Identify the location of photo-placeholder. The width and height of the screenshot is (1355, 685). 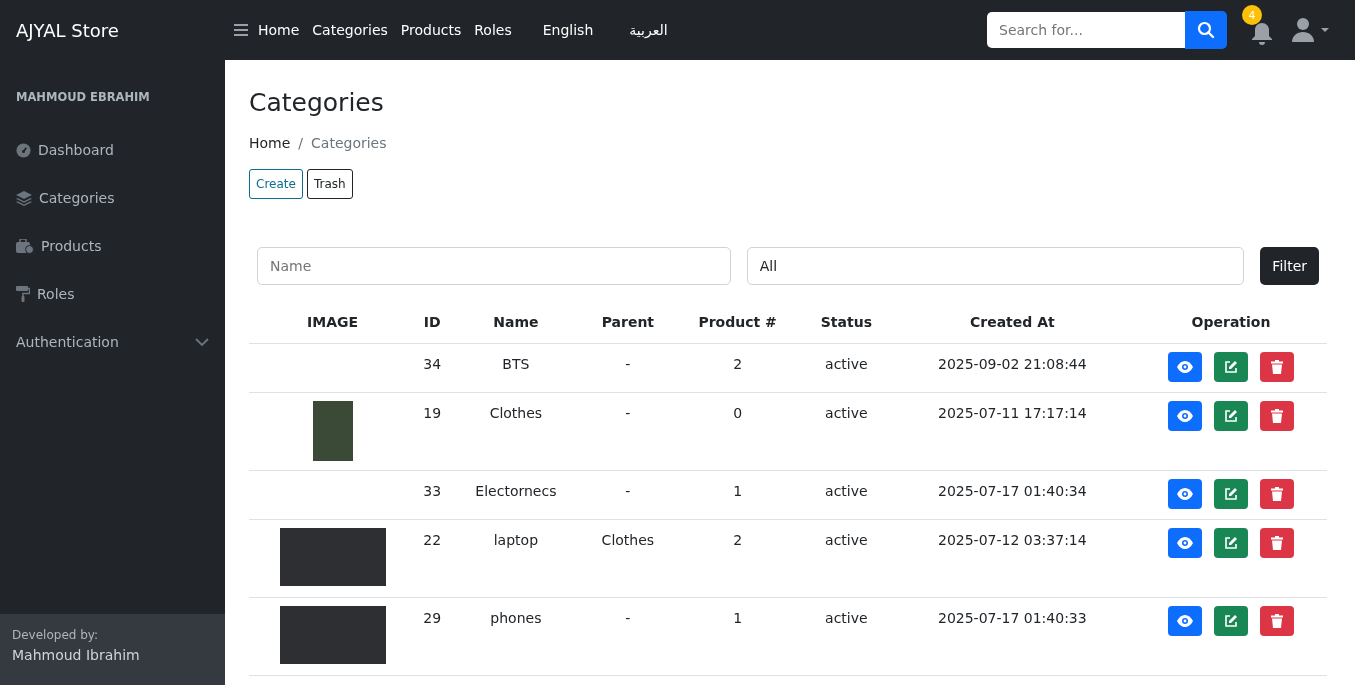
(332, 431).